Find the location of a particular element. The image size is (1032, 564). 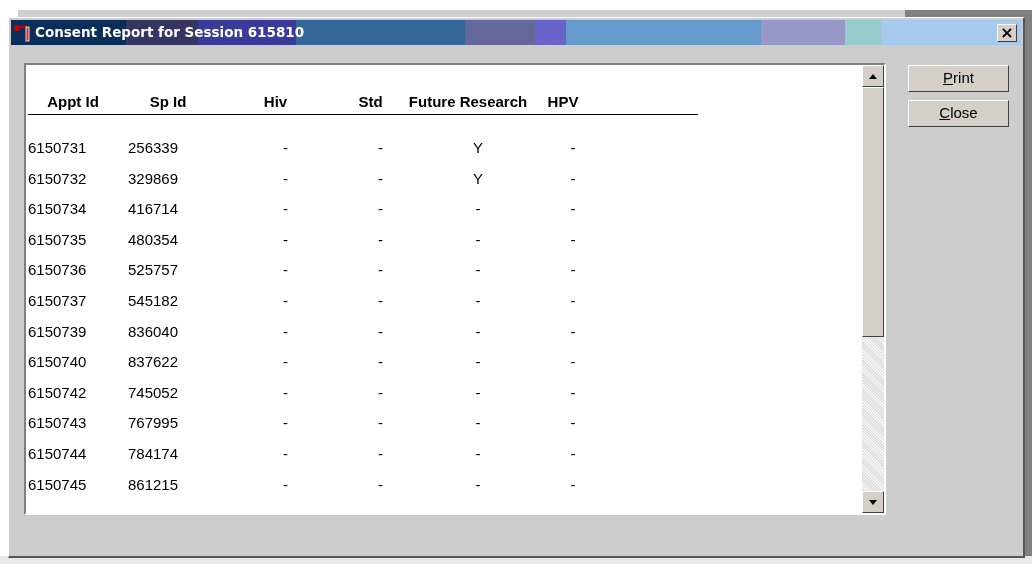

app-icon is located at coordinates (23, 32).